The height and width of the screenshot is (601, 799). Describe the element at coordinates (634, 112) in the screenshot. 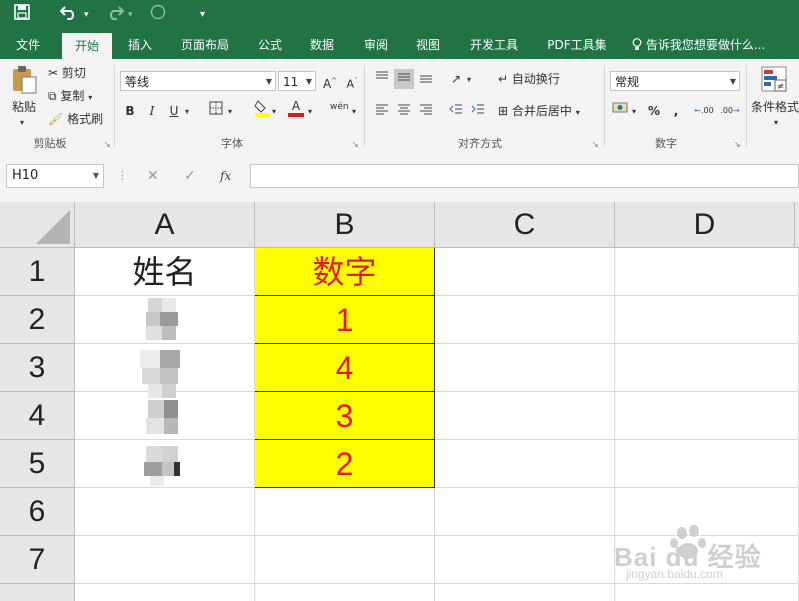

I see `accounting-dropdown-icon: ▾` at that location.